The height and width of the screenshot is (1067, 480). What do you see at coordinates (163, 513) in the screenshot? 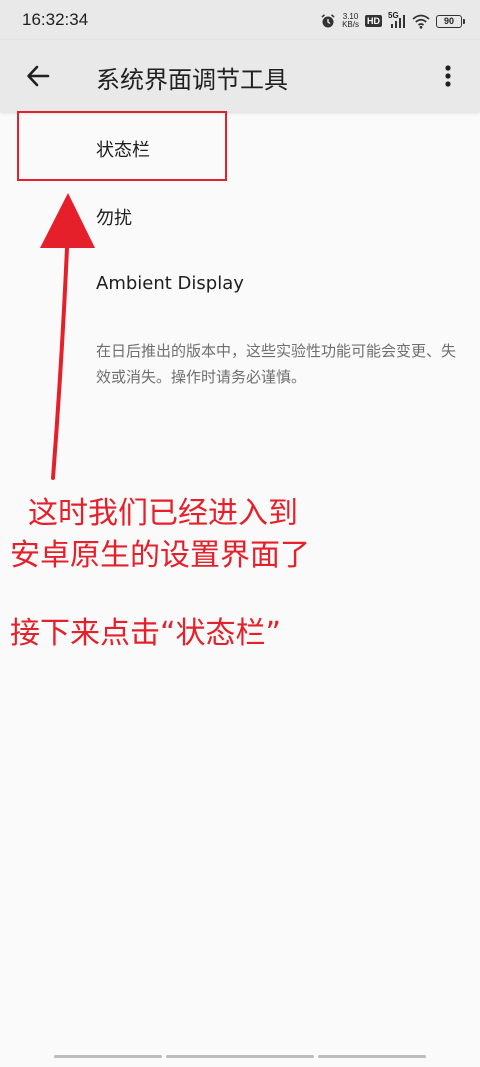
I see `annotation-line-1: 这时我们已经进入到` at bounding box center [163, 513].